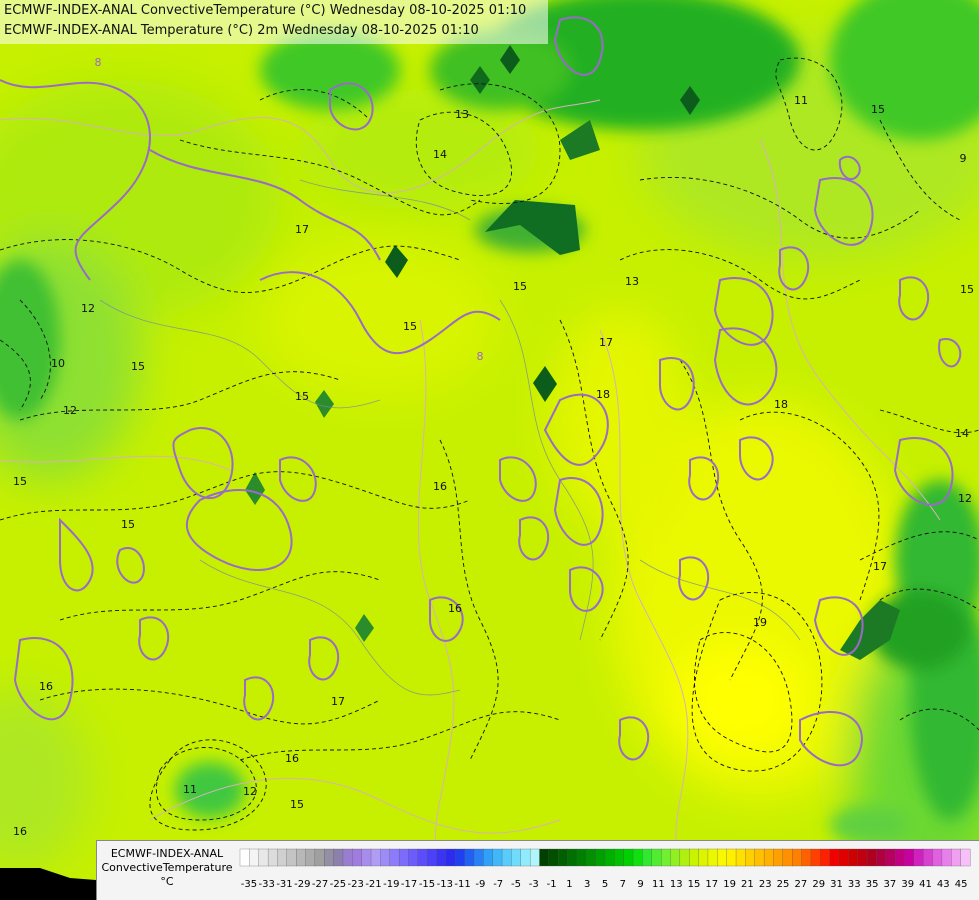 The height and width of the screenshot is (900, 979). I want to click on legend-tick-label: 1, so click(569, 884).